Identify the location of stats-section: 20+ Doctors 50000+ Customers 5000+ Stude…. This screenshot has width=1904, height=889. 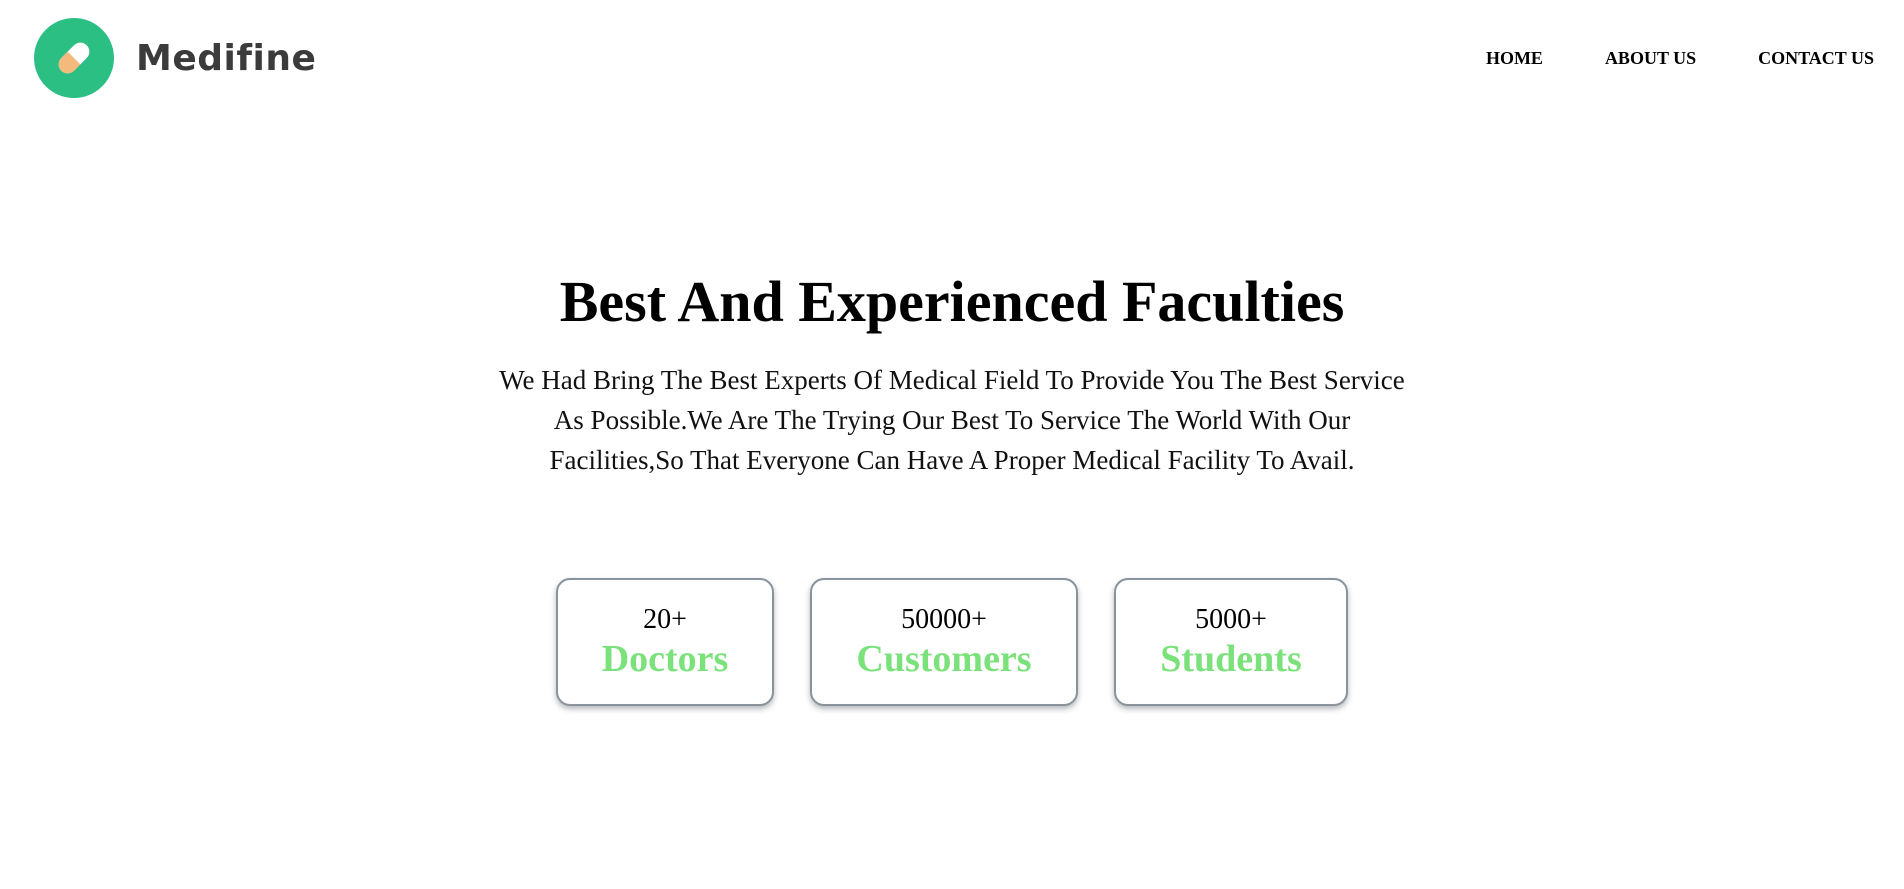
(952, 642).